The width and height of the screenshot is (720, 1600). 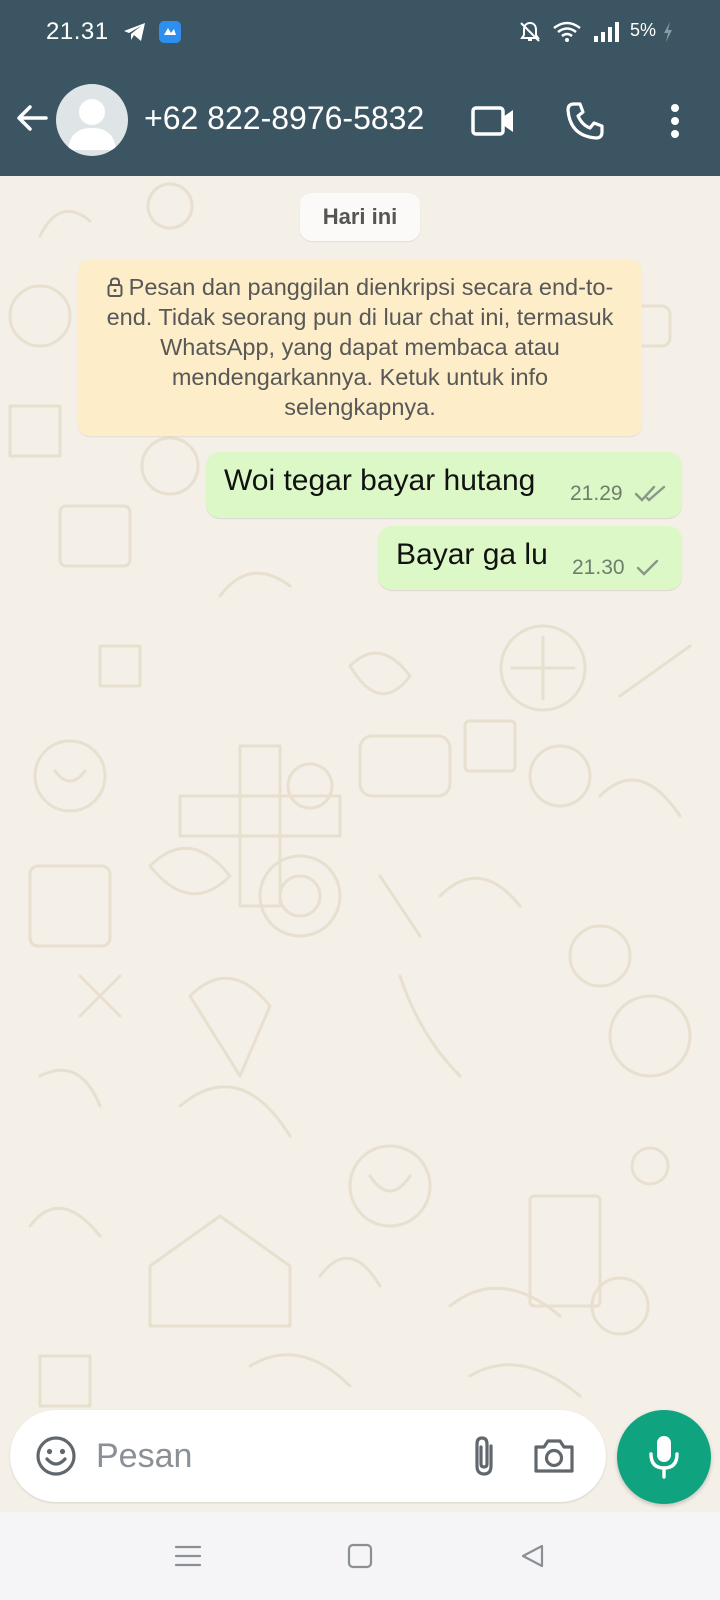 I want to click on attach-icon, so click(x=484, y=1456).